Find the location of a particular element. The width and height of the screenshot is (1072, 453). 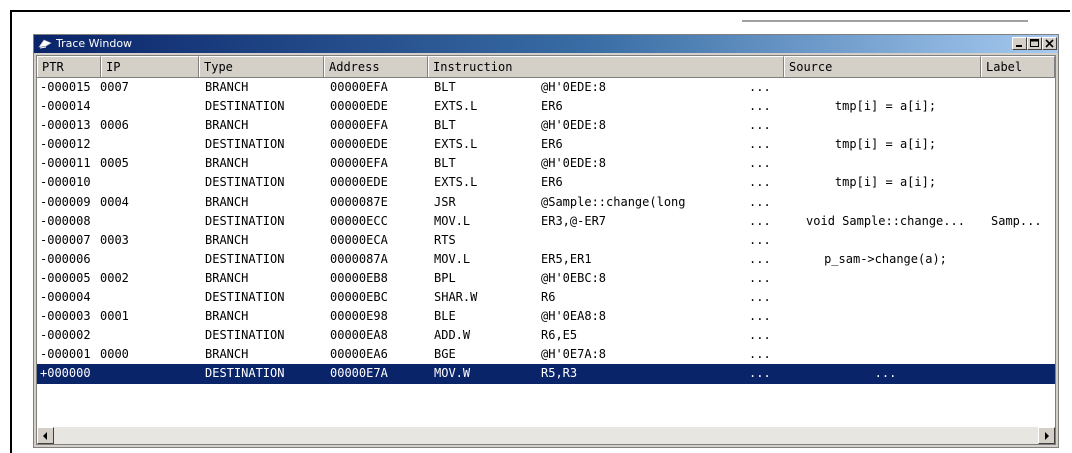

ptr-cell: -000002 is located at coordinates (65, 335).